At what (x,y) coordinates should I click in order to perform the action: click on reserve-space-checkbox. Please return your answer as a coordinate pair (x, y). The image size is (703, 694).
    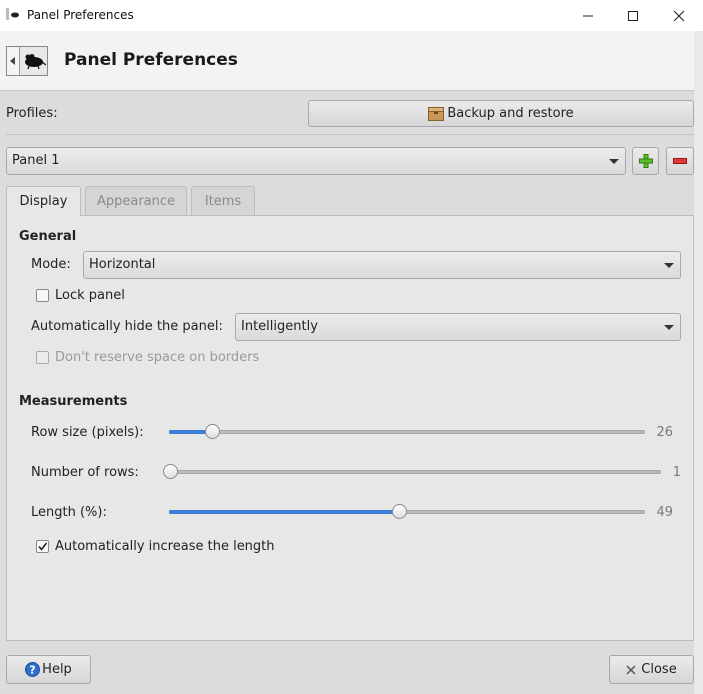
    Looking at the image, I should click on (42, 357).